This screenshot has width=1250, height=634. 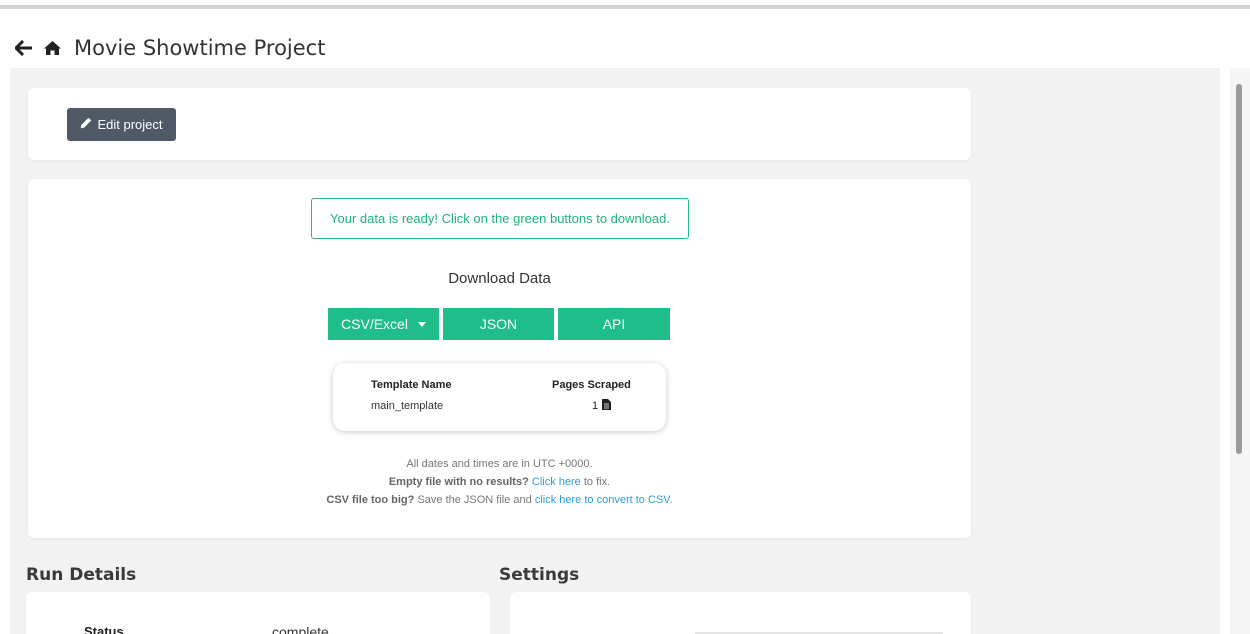 I want to click on file-icon, so click(x=607, y=406).